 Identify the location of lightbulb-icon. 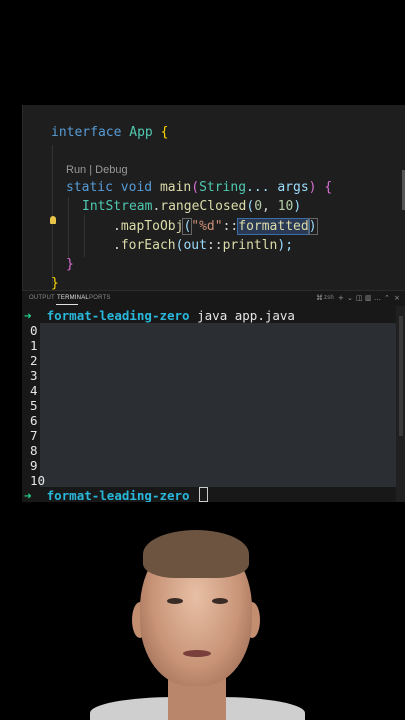
(53, 220).